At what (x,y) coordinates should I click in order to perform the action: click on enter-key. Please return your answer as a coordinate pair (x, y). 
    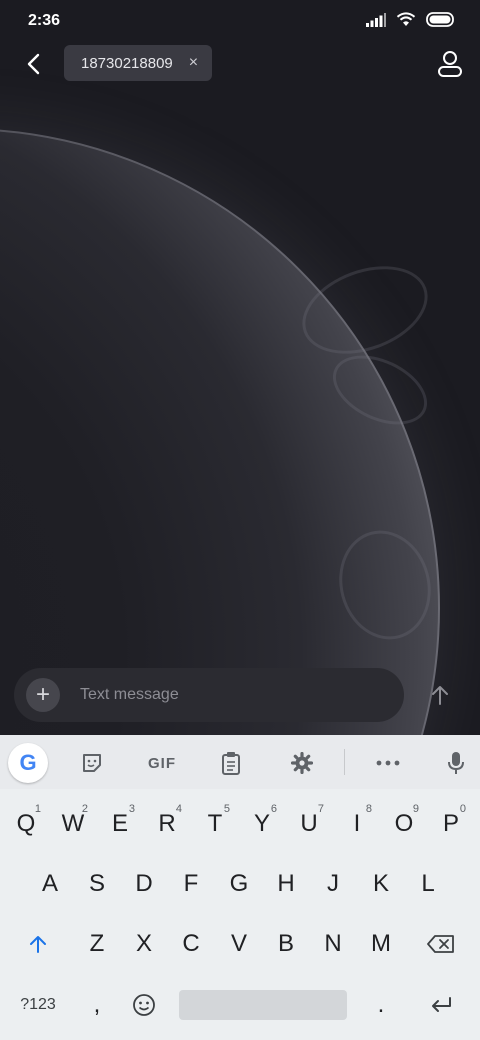
    Looking at the image, I should click on (441, 1005).